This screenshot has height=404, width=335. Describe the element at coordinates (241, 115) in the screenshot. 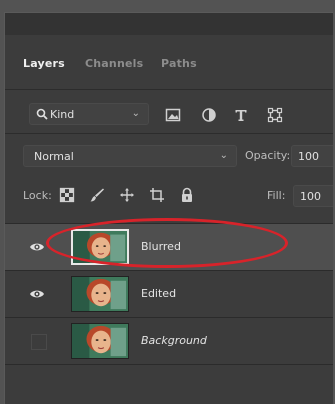

I see `type-filter-icon` at that location.